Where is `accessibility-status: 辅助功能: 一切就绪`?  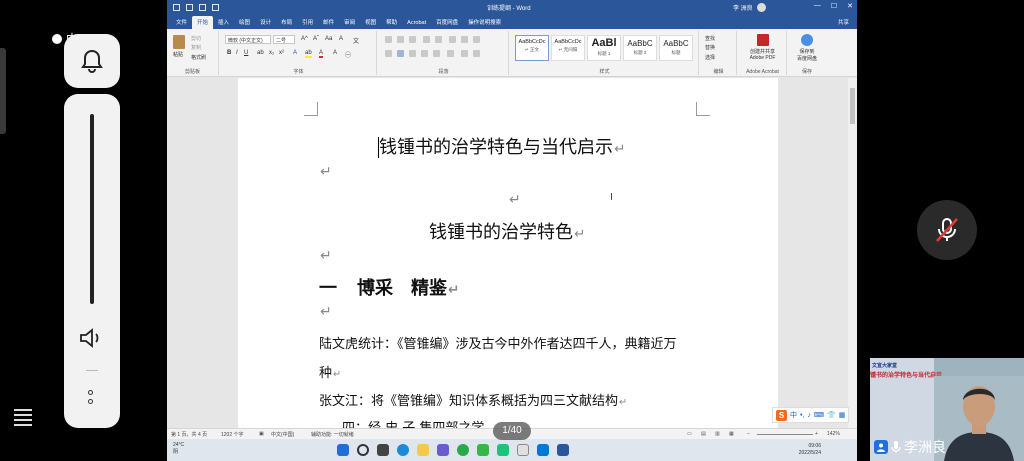 accessibility-status: 辅助功能: 一切就绪 is located at coordinates (332, 434).